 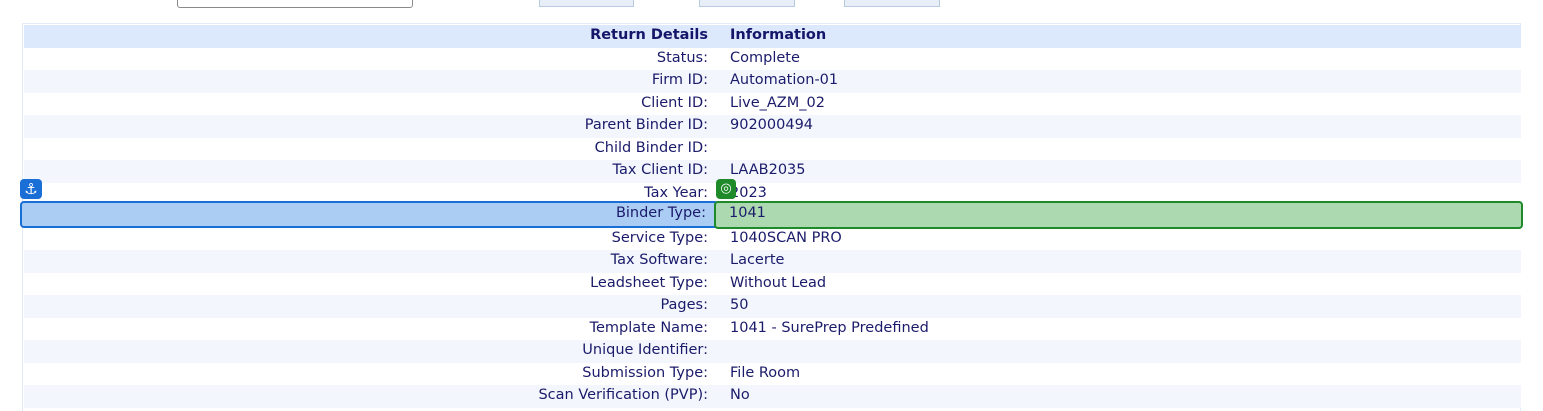 What do you see at coordinates (645, 350) in the screenshot?
I see `row-label: Unique Identifier:` at bounding box center [645, 350].